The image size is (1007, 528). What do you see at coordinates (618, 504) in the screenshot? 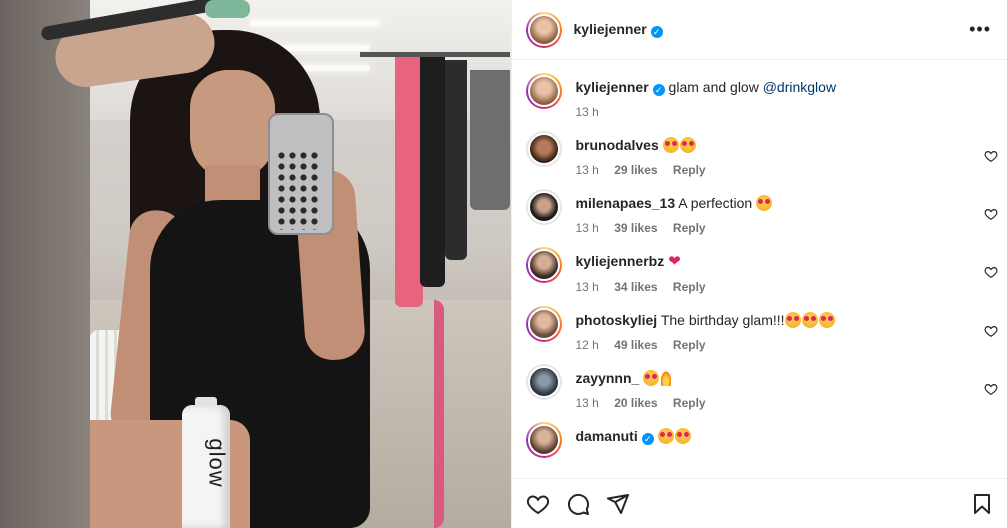
I see `share-icon` at bounding box center [618, 504].